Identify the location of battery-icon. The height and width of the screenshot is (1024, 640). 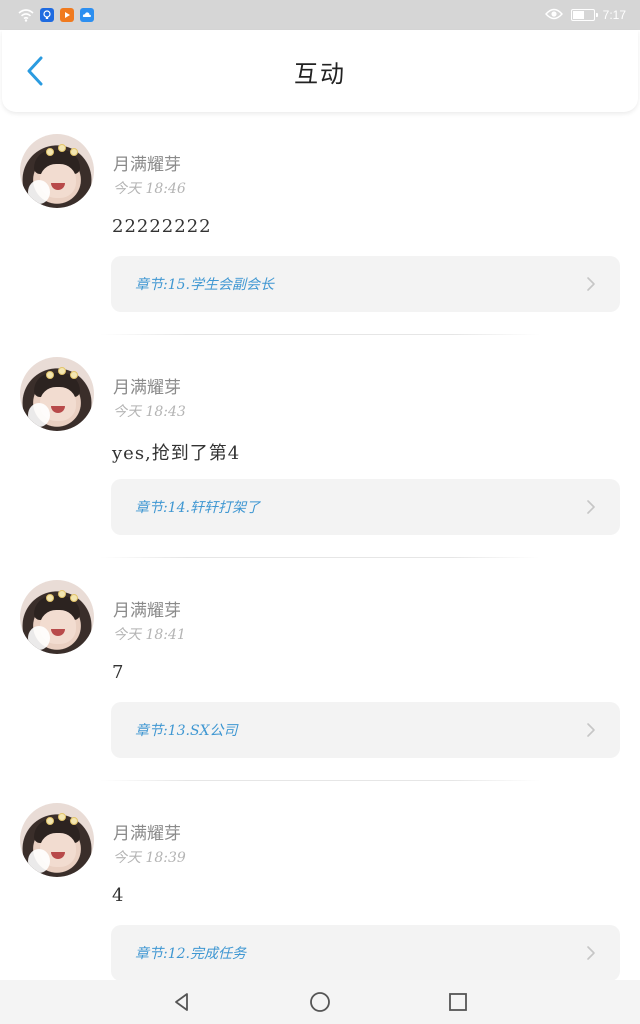
(584, 15).